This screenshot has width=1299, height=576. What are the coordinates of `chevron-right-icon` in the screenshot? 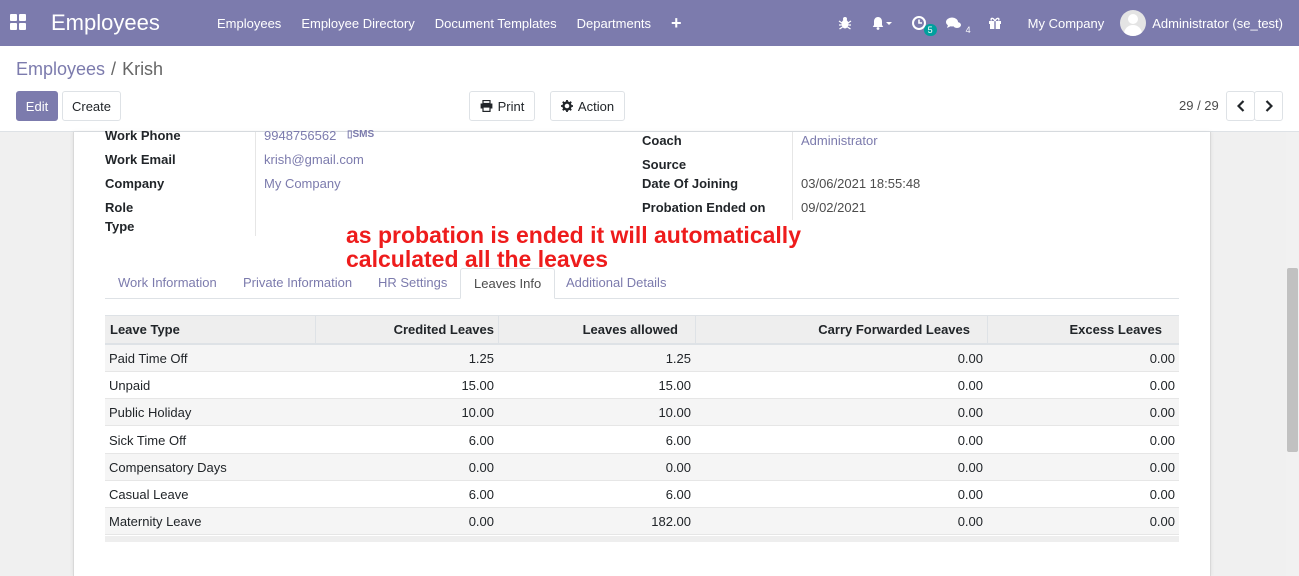 It's located at (1269, 106).